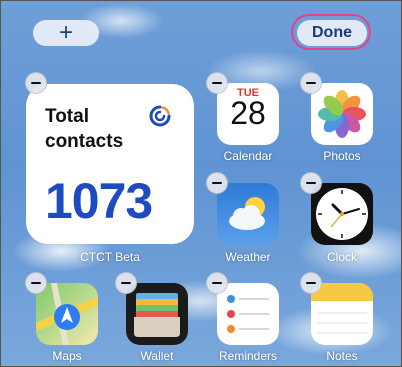 The height and width of the screenshot is (367, 402). What do you see at coordinates (84, 129) in the screenshot?
I see `widget-title: Total contacts` at bounding box center [84, 129].